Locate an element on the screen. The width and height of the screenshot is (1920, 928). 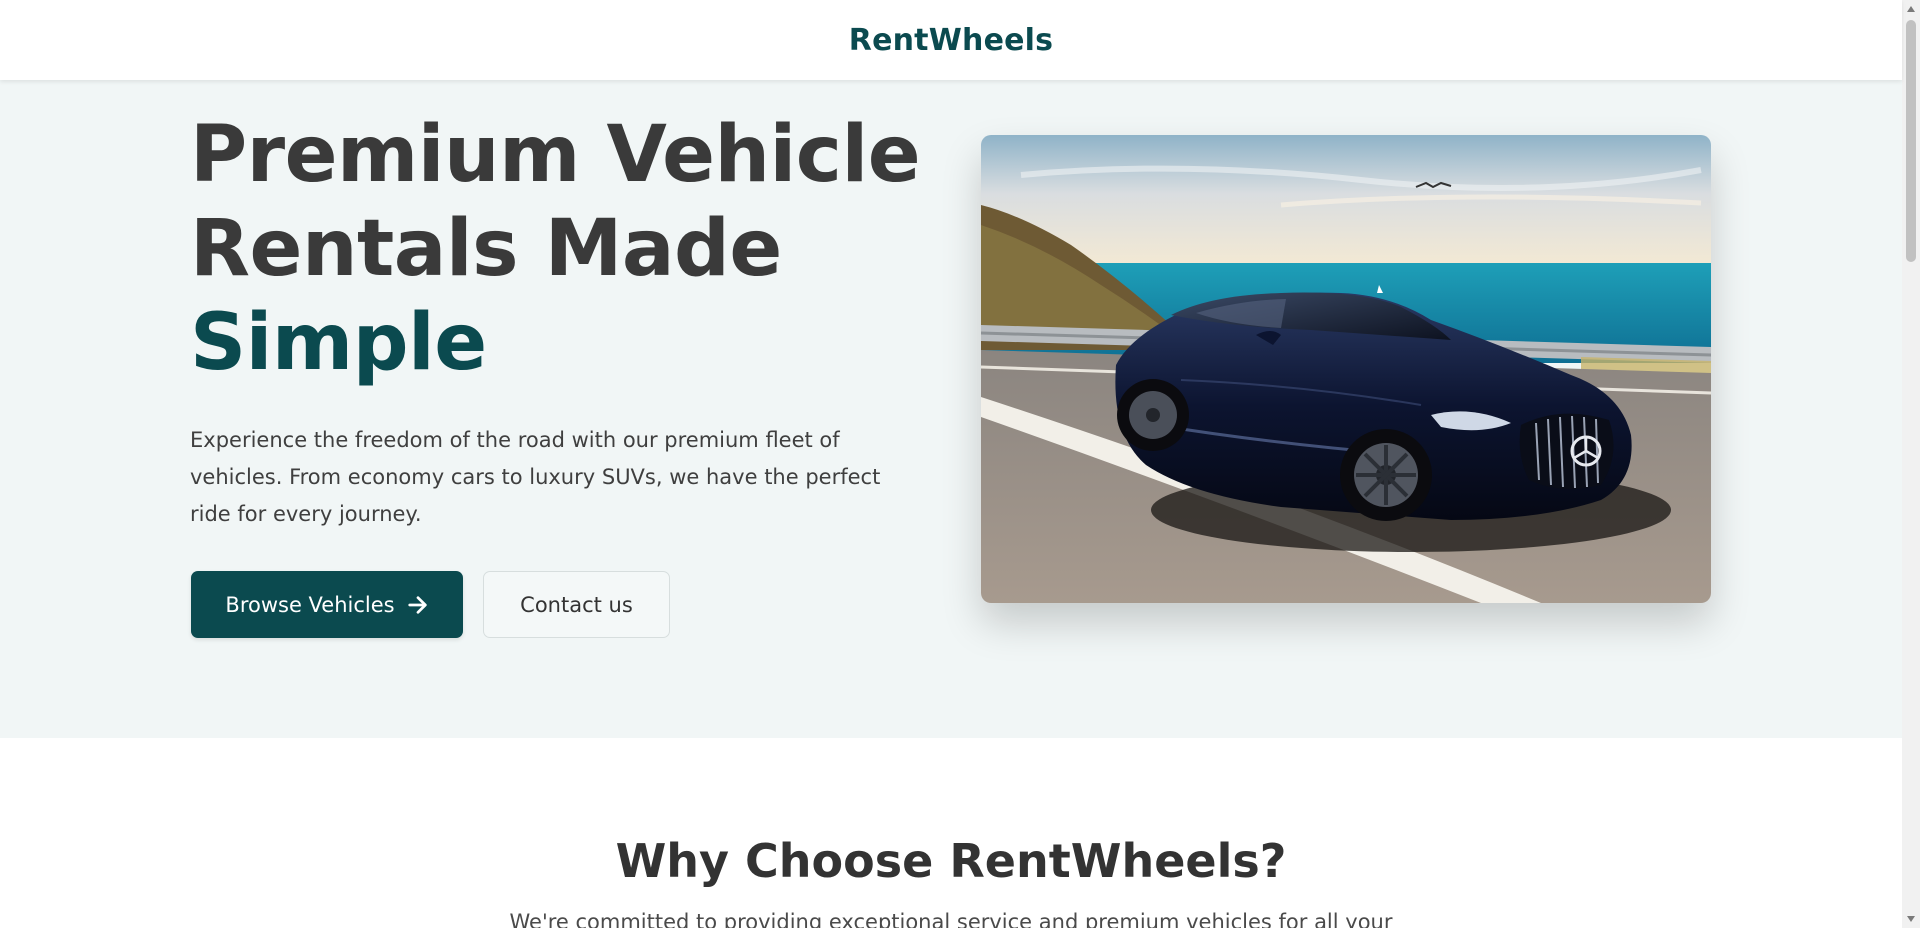
hero-title-accent: Simple is located at coordinates (338, 343).